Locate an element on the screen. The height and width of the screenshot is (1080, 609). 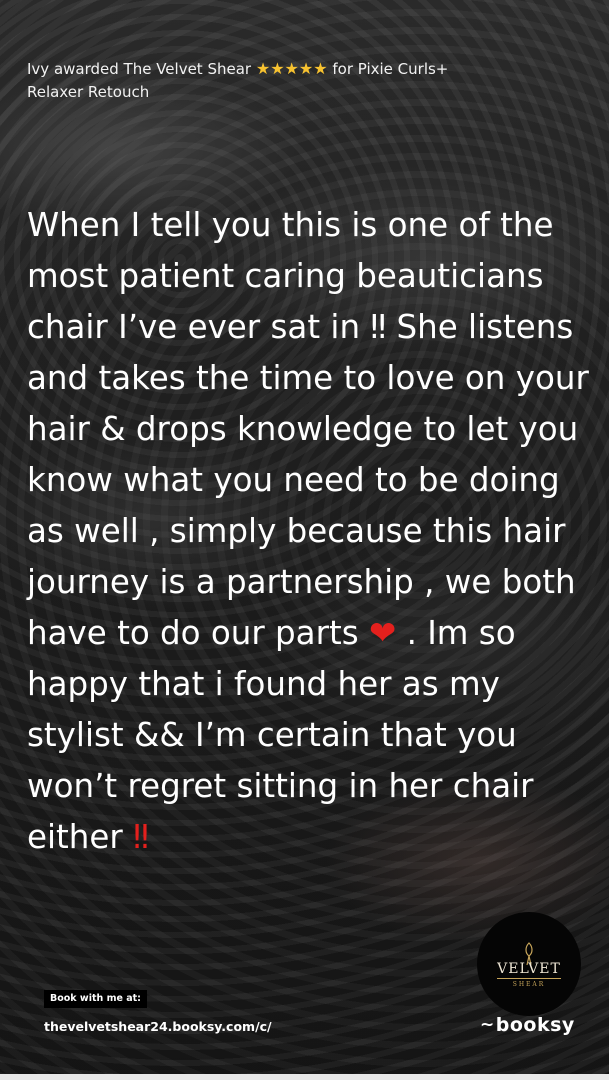
bottom-edge is located at coordinates (304, 1077).